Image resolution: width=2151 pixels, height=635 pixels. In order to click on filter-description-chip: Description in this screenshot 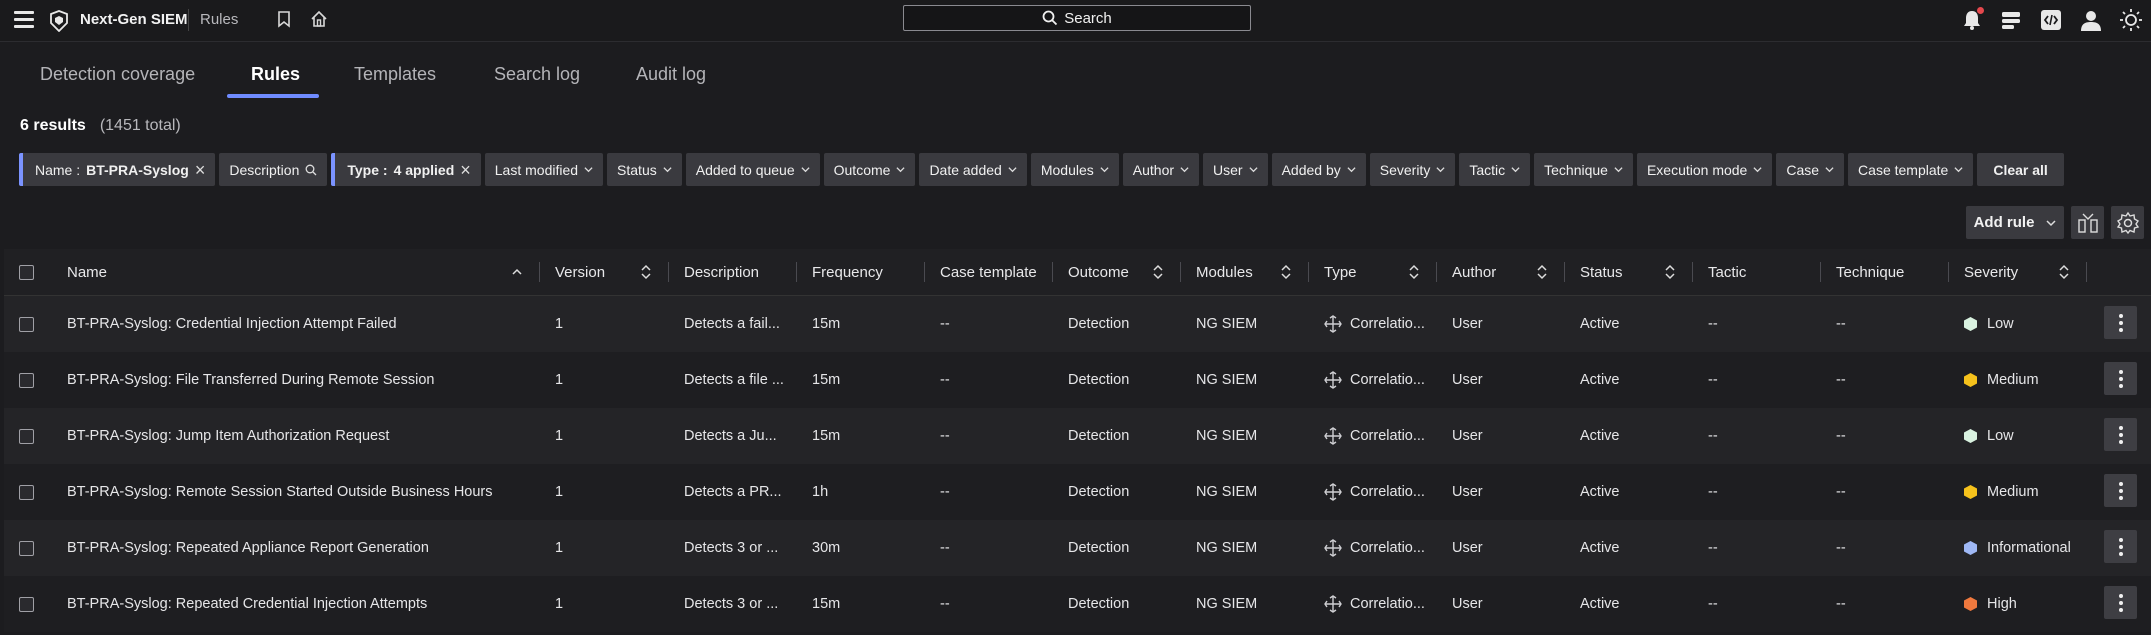, I will do `click(273, 169)`.